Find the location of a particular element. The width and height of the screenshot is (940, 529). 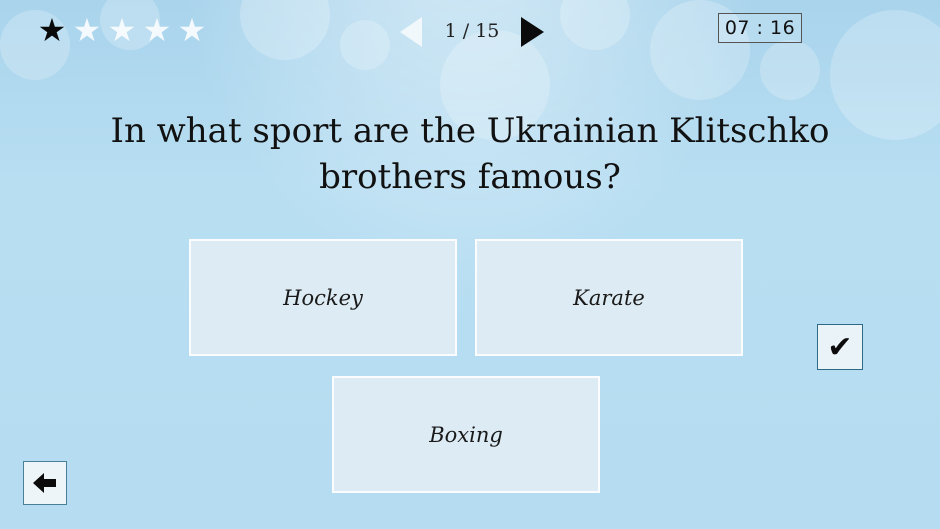

arrow-left-icon is located at coordinates (411, 32).